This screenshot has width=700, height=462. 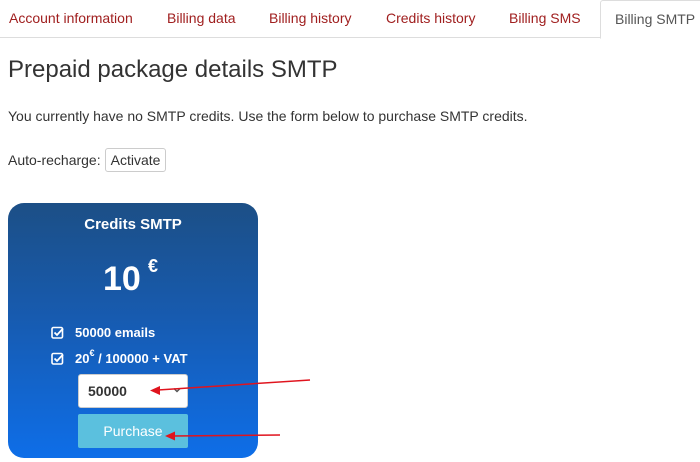 I want to click on activate-button: Activate, so click(x=135, y=160).